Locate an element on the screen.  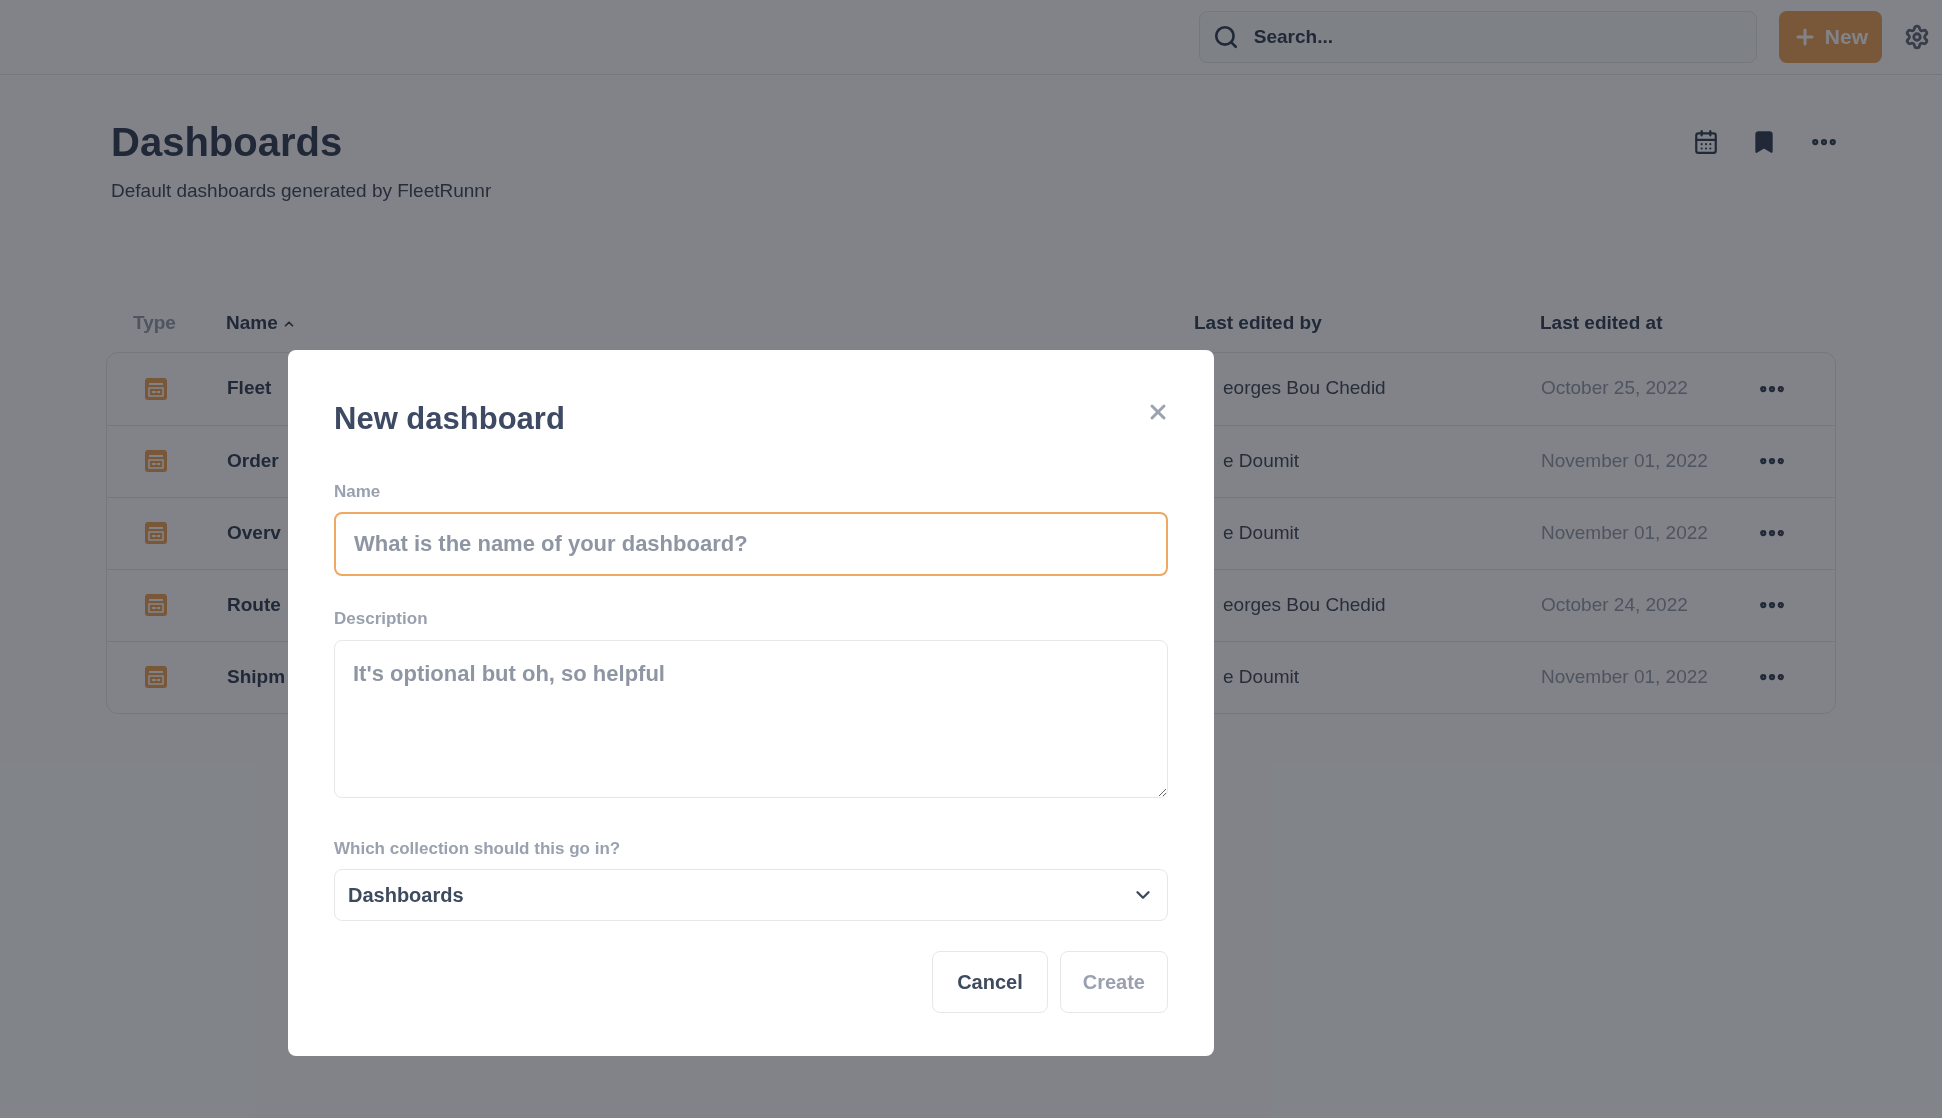
search-icon is located at coordinates (1225, 37).